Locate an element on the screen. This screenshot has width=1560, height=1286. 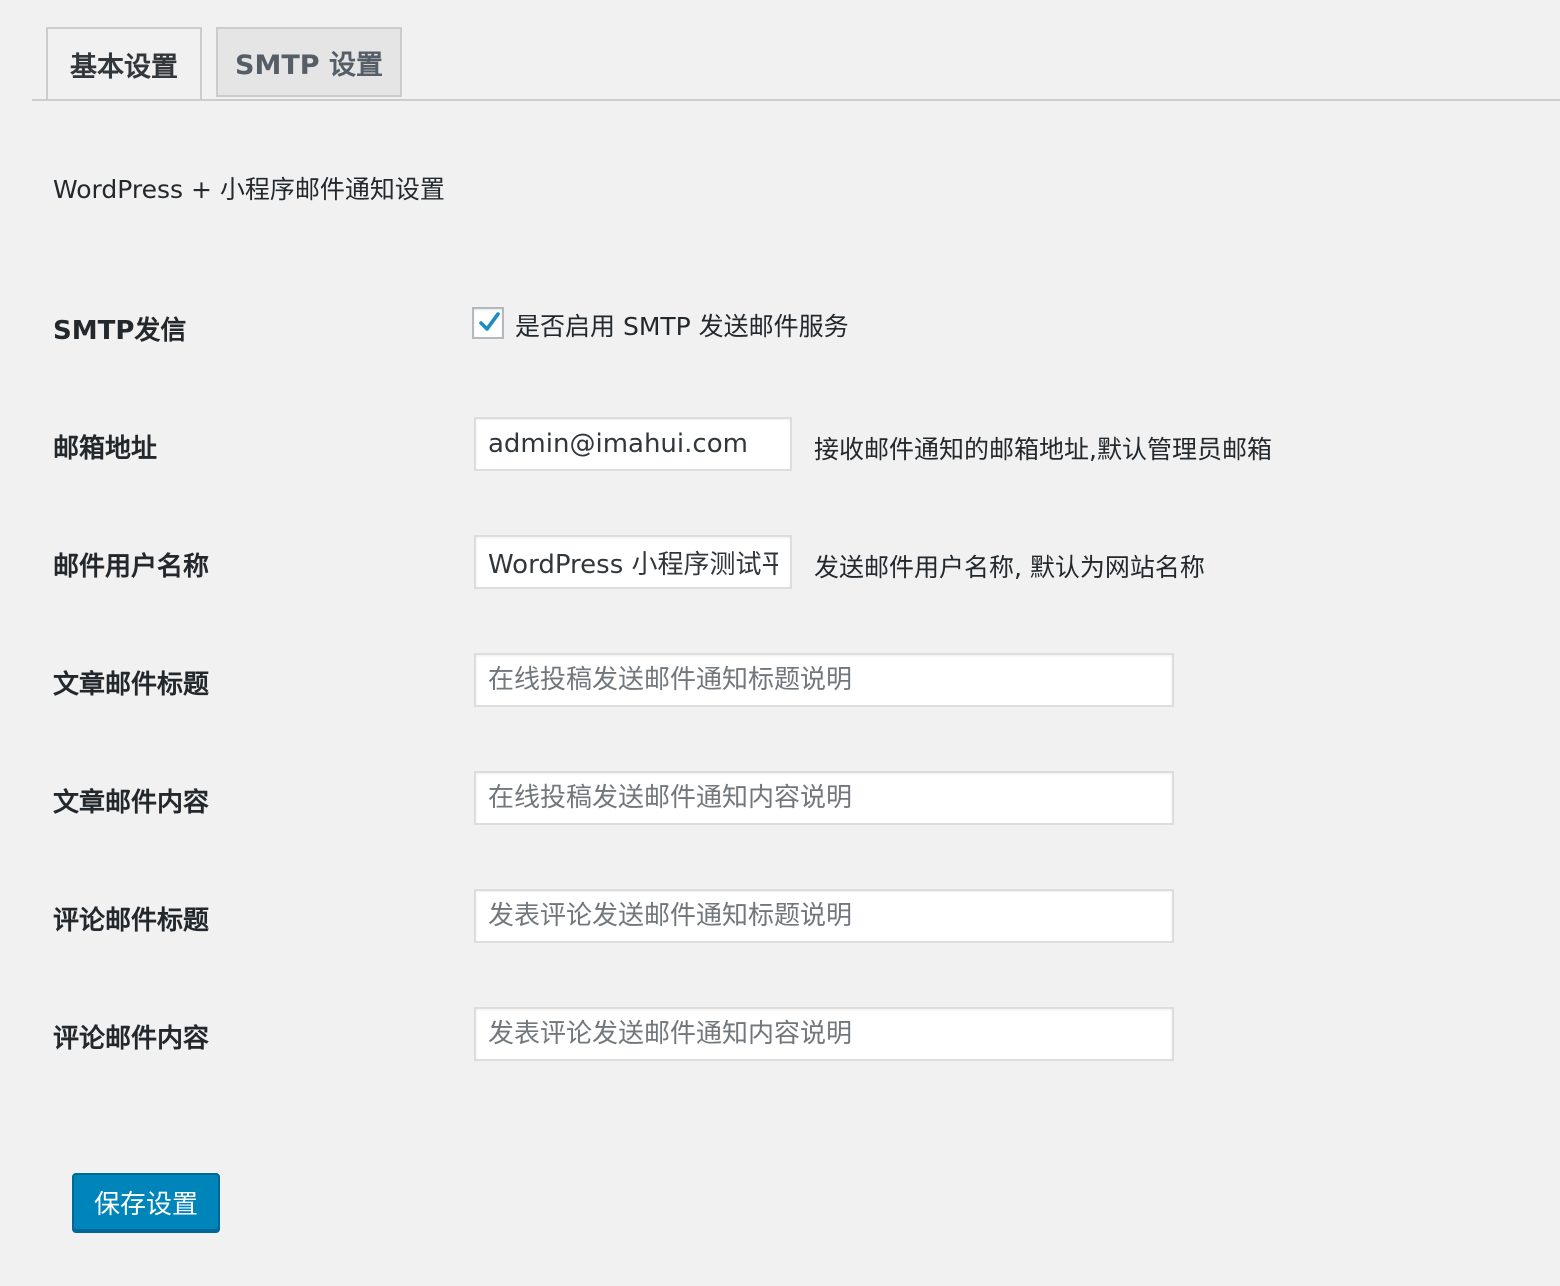
comment-mail-content-label: 评论邮件内容 is located at coordinates (131, 1039).